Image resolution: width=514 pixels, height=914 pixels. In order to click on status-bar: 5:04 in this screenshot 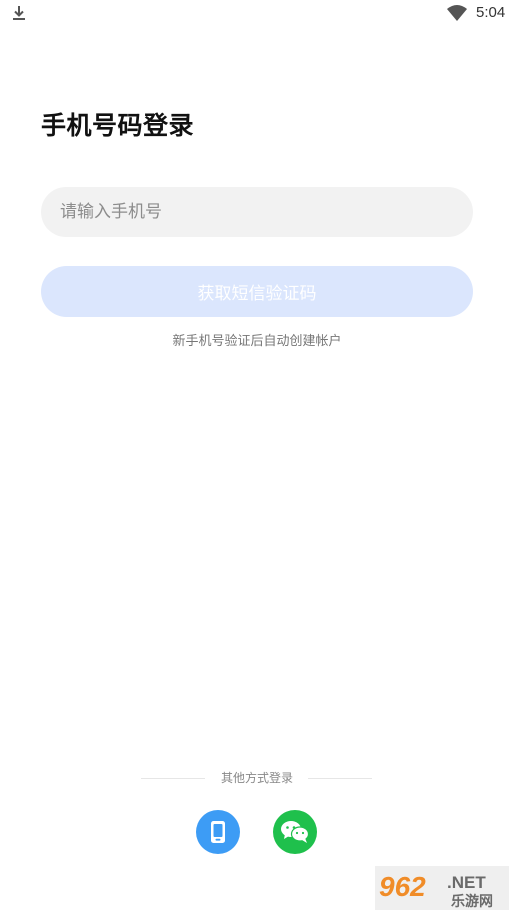, I will do `click(257, 14)`.